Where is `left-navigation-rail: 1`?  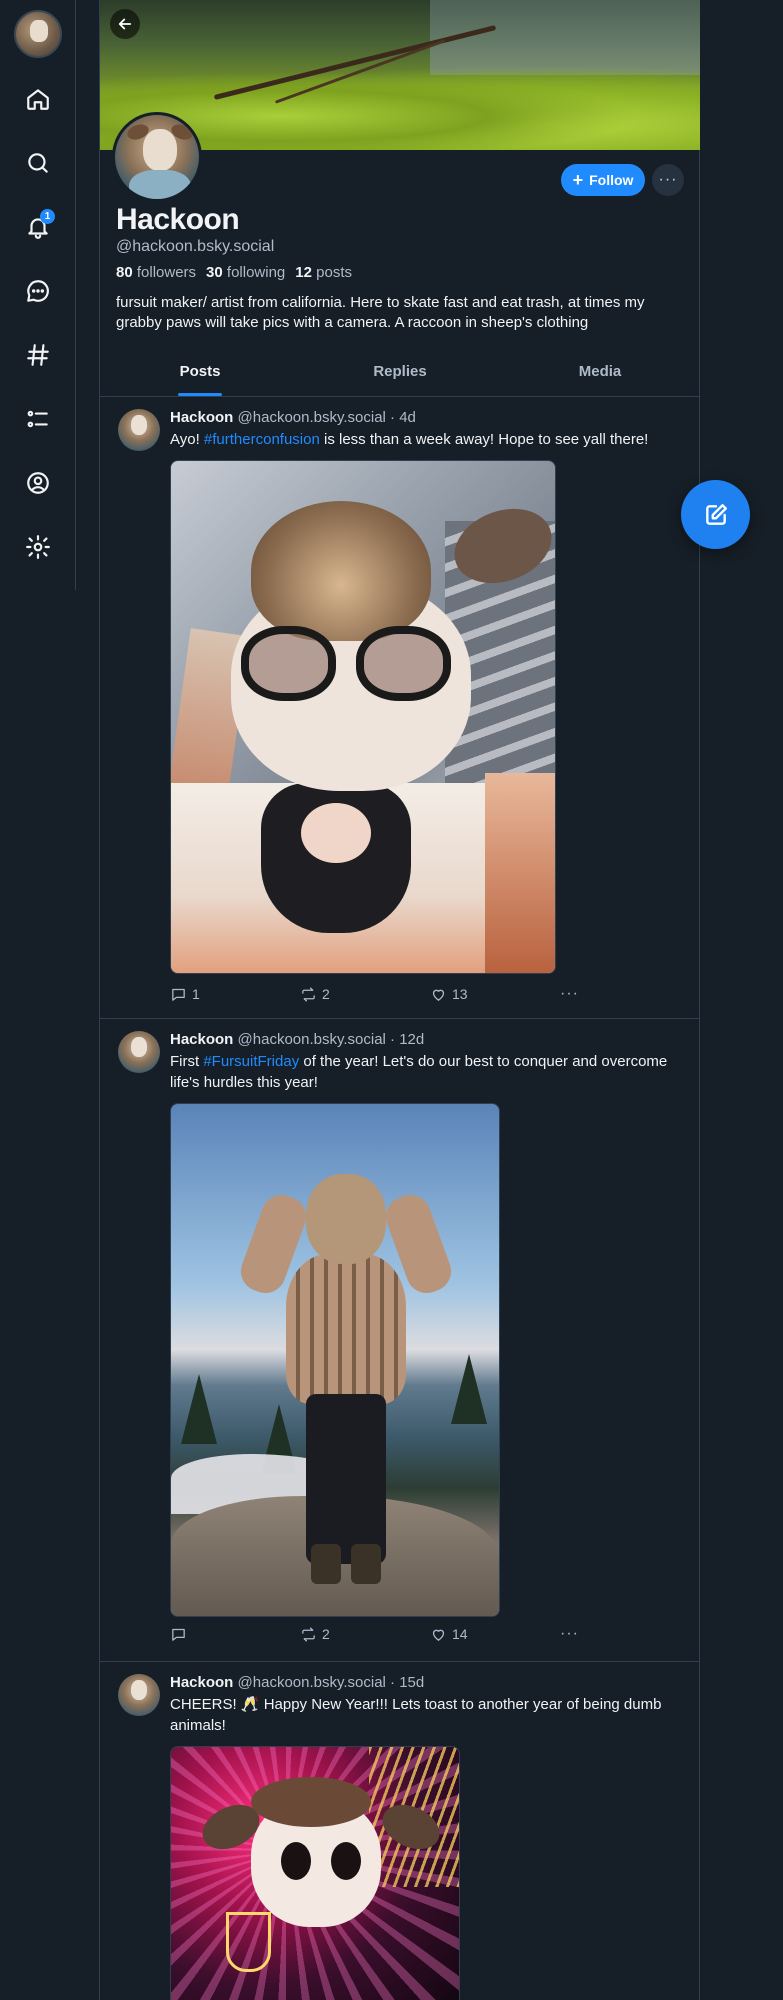 left-navigation-rail: 1 is located at coordinates (38, 295).